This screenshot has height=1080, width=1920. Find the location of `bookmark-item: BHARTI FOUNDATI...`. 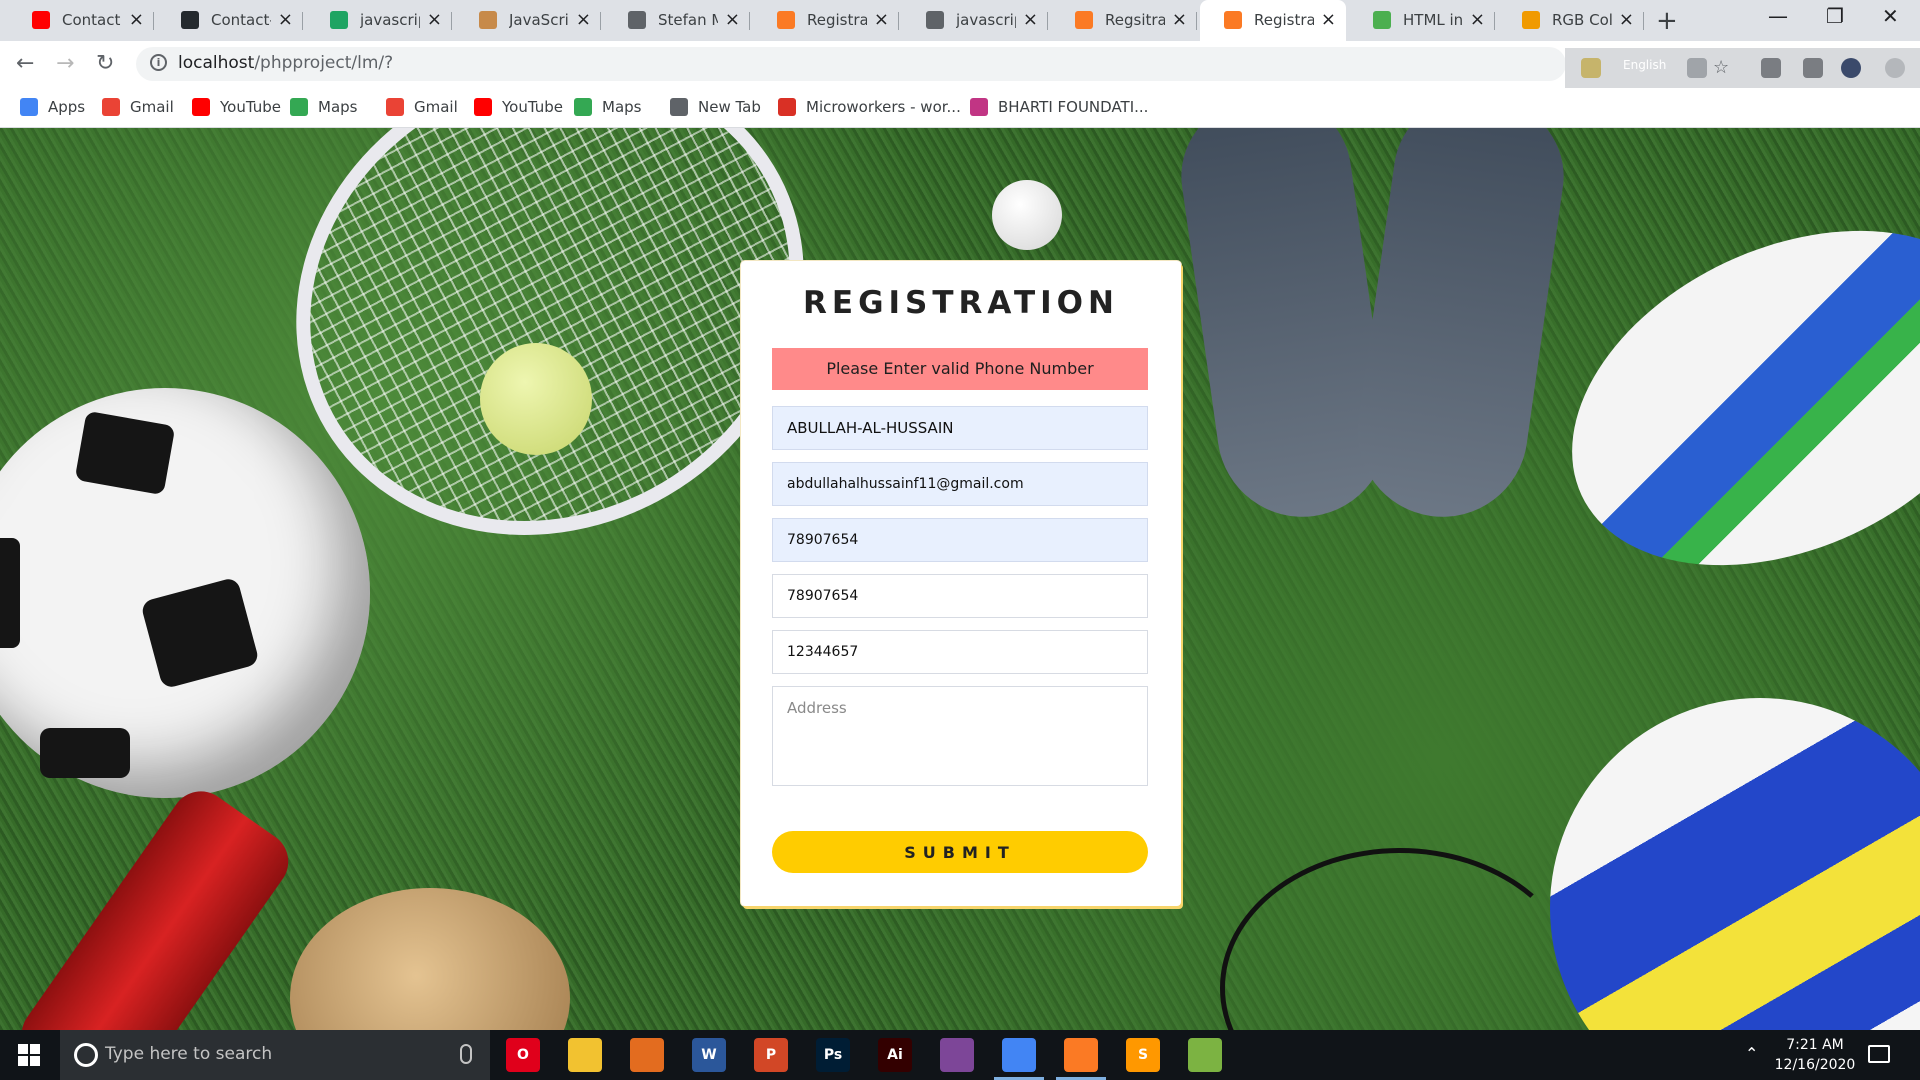

bookmark-item: BHARTI FOUNDATI... is located at coordinates (1059, 107).